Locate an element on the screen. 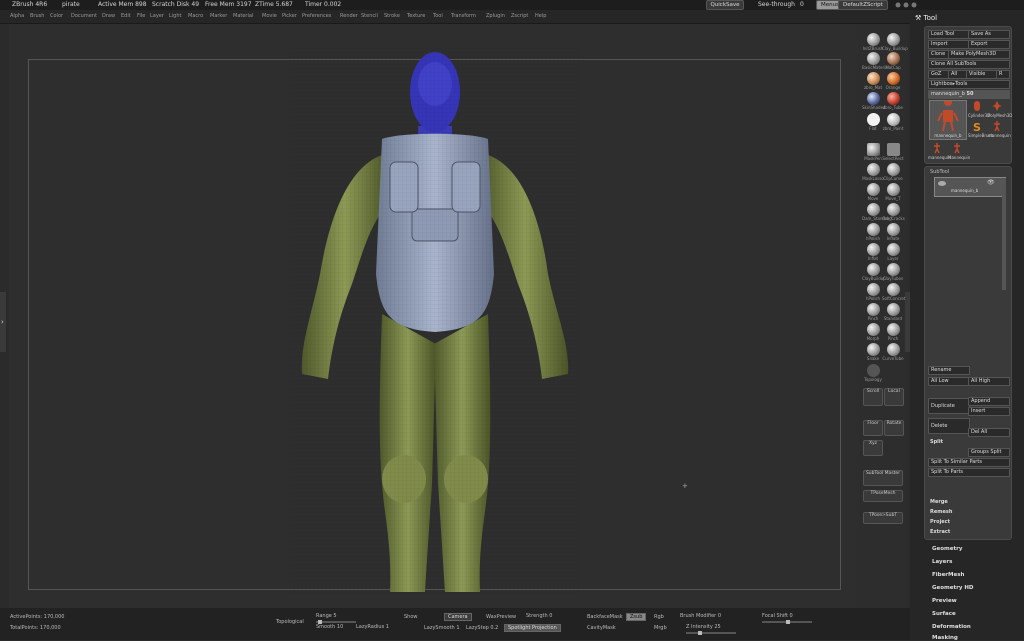 Image resolution: width=1024 pixels, height=641 pixels. menu-zscript: Zscript is located at coordinates (519, 16).